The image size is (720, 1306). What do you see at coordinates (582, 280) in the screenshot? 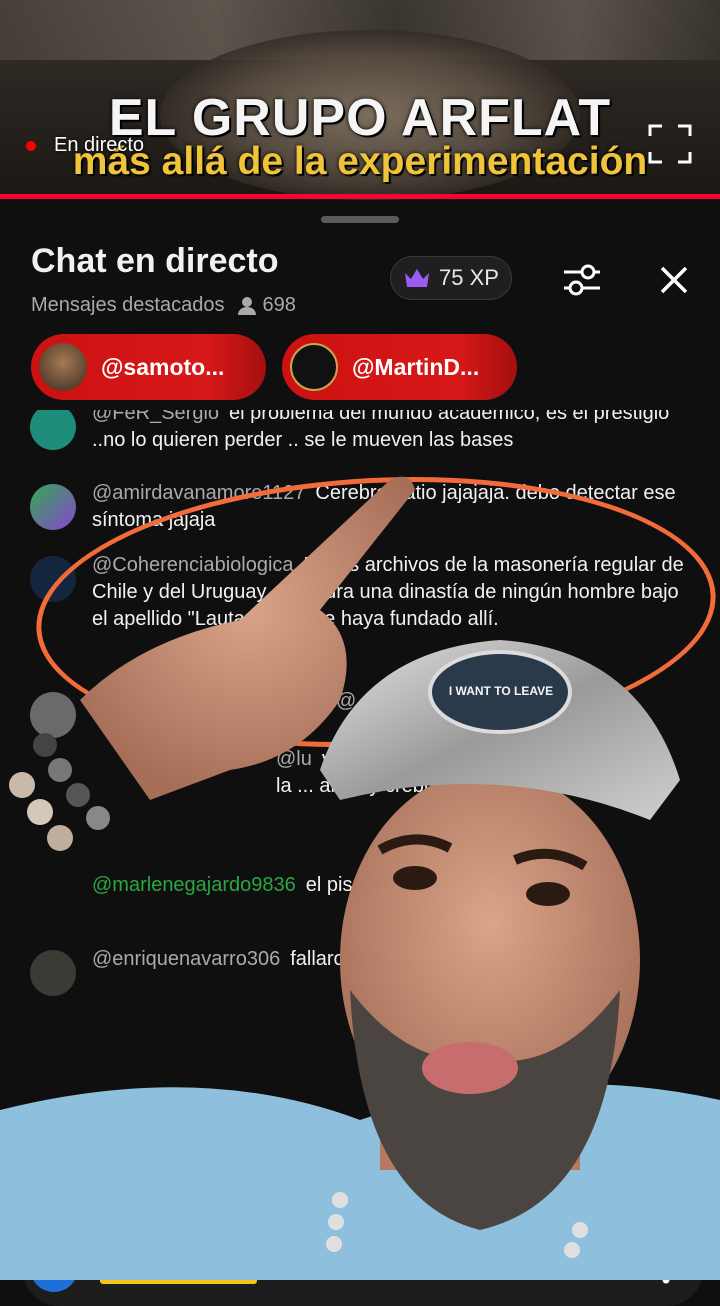
I see `filter-settings-icon` at bounding box center [582, 280].